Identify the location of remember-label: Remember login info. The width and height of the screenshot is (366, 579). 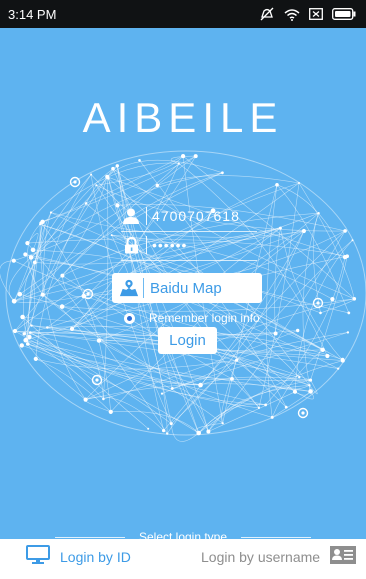
(204, 318).